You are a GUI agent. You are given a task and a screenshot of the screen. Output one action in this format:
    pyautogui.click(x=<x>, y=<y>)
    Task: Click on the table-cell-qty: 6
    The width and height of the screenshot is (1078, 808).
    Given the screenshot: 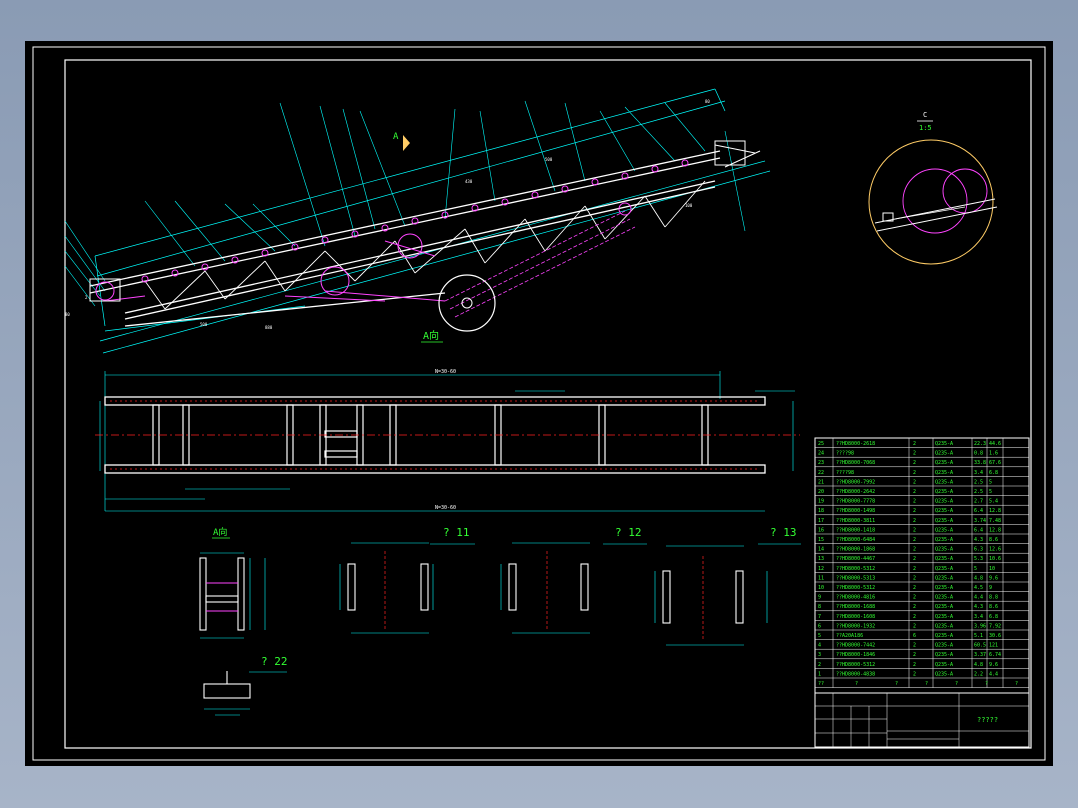 What is the action you would take?
    pyautogui.click(x=914, y=636)
    